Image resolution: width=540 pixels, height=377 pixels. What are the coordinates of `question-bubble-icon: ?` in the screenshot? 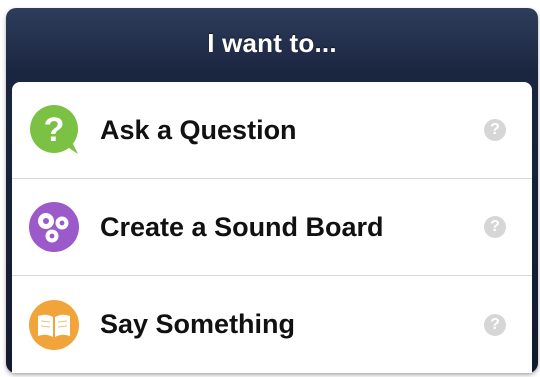 It's located at (54, 130).